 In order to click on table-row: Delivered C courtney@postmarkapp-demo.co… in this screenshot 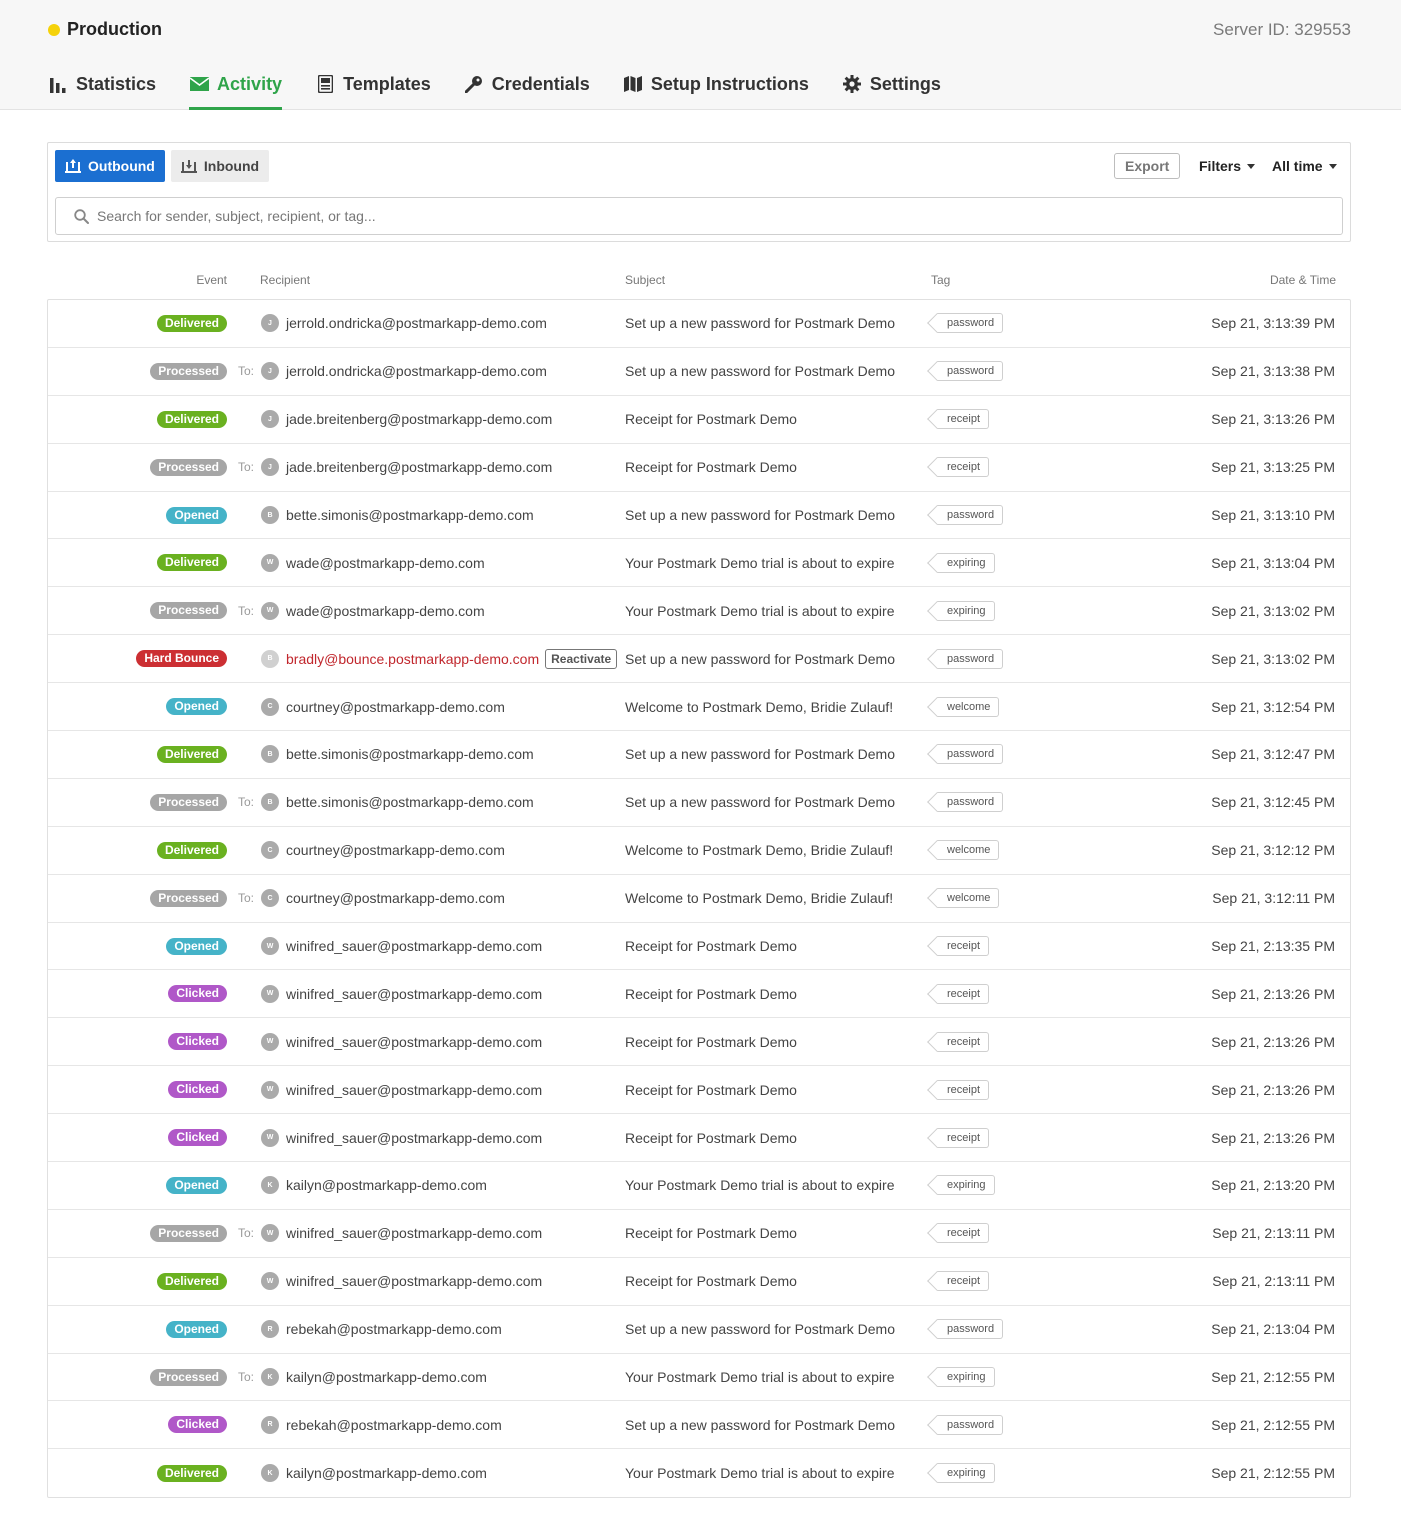, I will do `click(699, 851)`.